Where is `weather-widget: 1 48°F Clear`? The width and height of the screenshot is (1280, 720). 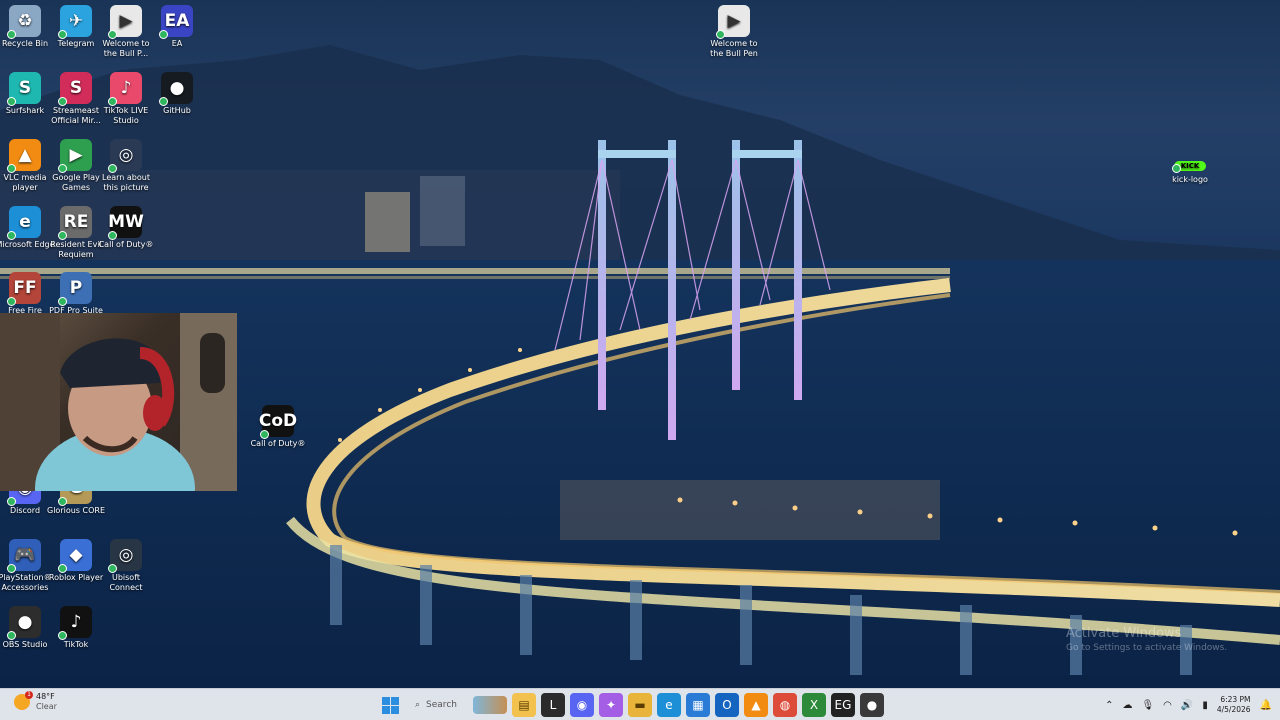
weather-widget: 1 48°F Clear is located at coordinates (35, 701).